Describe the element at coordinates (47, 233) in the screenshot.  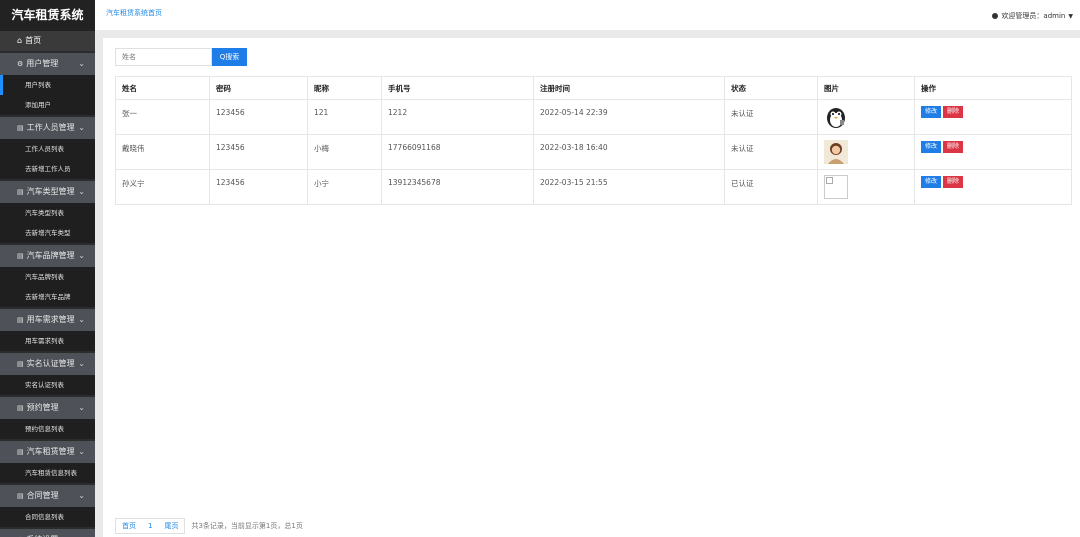
I see `sidebar-item: 去新增汽车类型` at that location.